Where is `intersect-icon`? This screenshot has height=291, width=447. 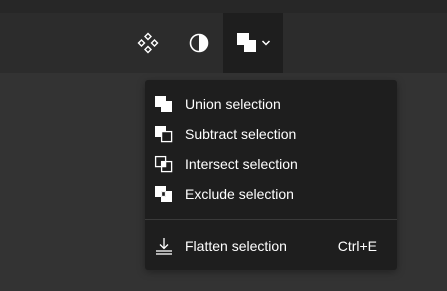 intersect-icon is located at coordinates (164, 164).